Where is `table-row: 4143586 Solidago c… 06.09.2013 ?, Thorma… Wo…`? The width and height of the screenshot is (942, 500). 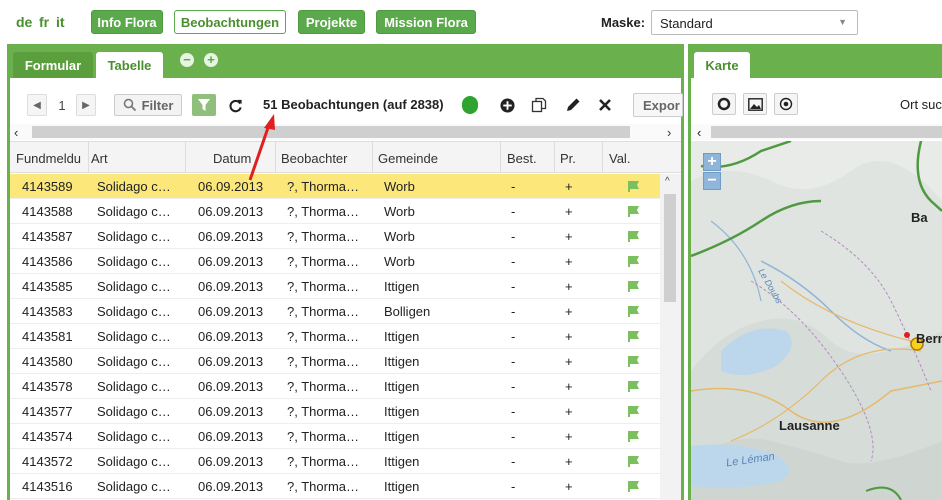 table-row: 4143586 Solidago c… 06.09.2013 ?, Thorma… Wo… is located at coordinates (335, 261).